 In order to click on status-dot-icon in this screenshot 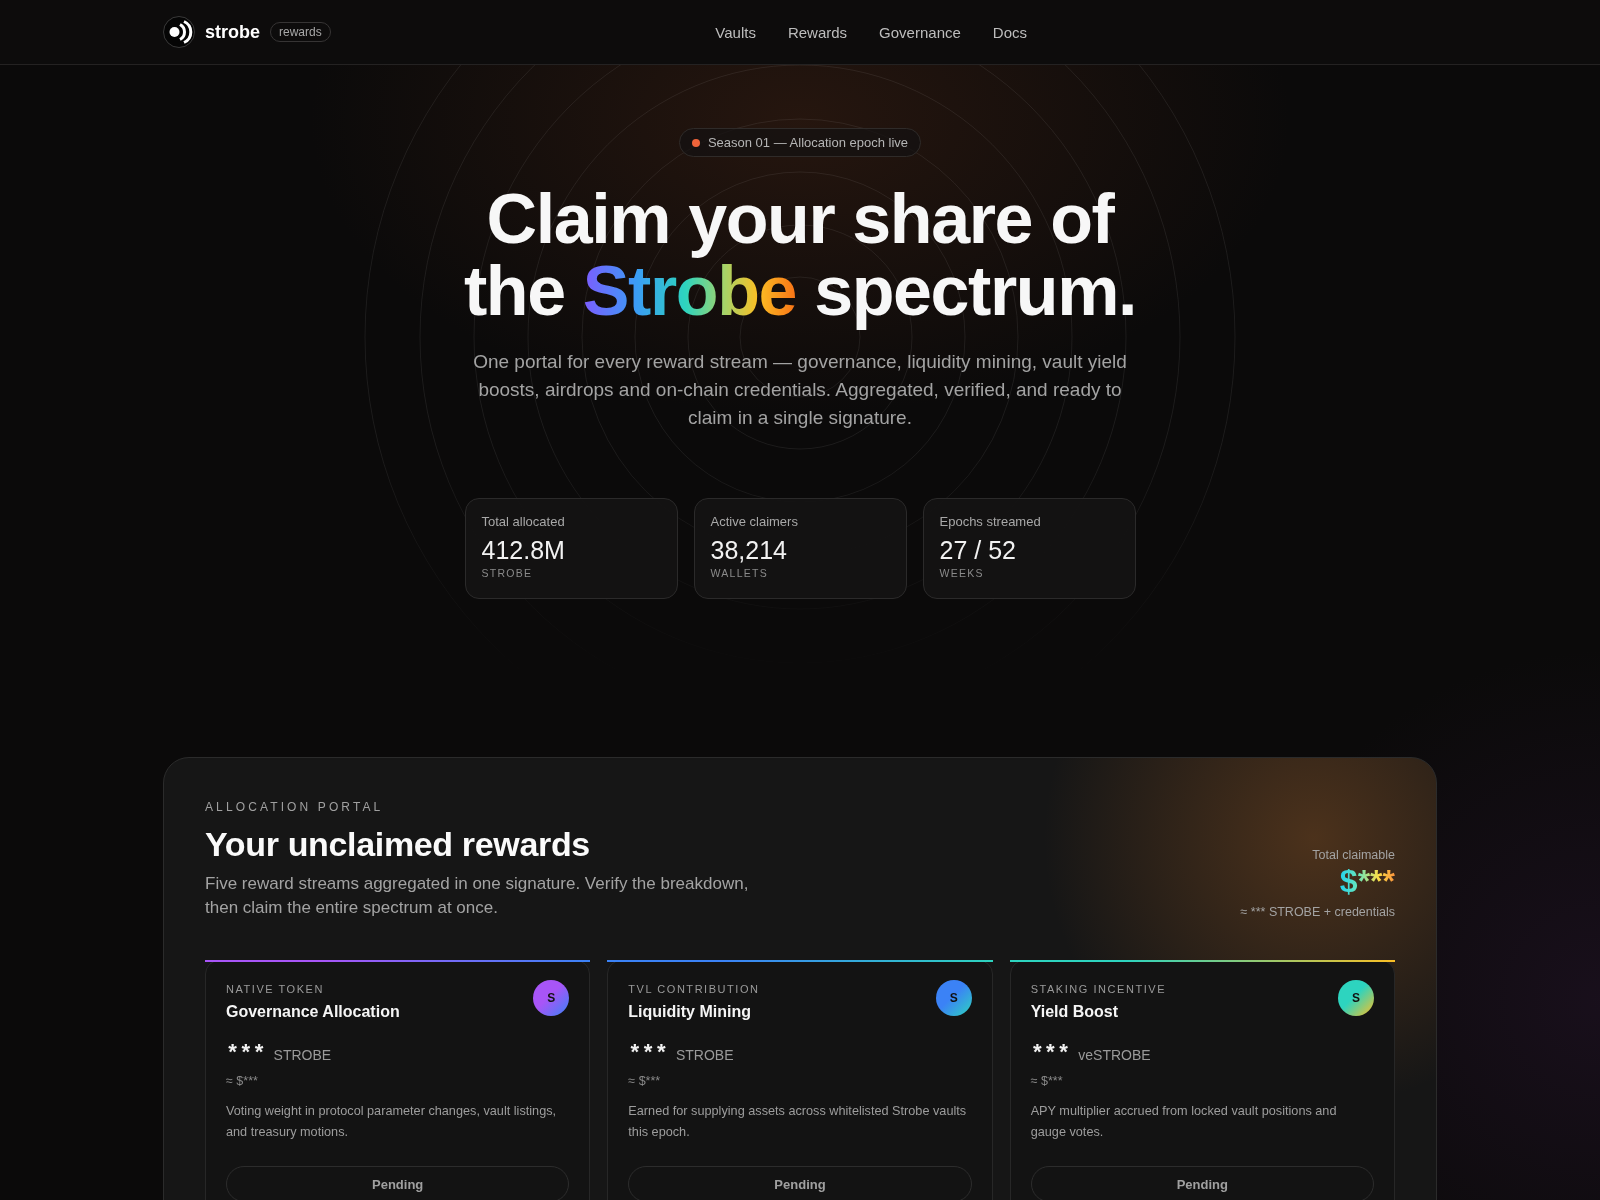, I will do `click(695, 142)`.